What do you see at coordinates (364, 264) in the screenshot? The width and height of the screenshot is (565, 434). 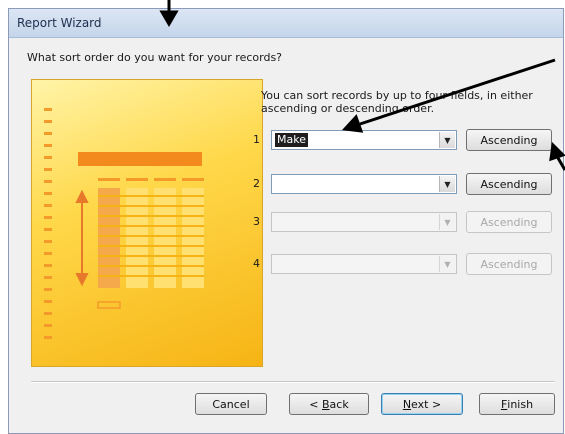 I see `sort-field-4-combo: ▼` at bounding box center [364, 264].